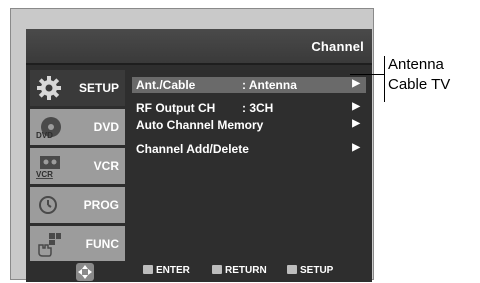 This screenshot has width=480, height=283. I want to click on callout-pointer-line, so click(367, 74).